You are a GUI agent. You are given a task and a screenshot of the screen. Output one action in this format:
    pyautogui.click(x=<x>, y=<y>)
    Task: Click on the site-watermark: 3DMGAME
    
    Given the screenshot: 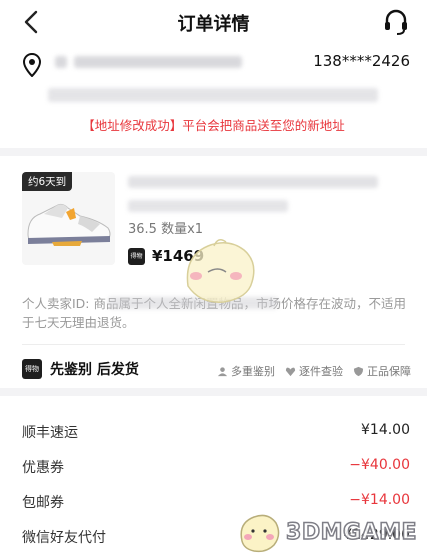 What is the action you would take?
    pyautogui.click(x=326, y=532)
    